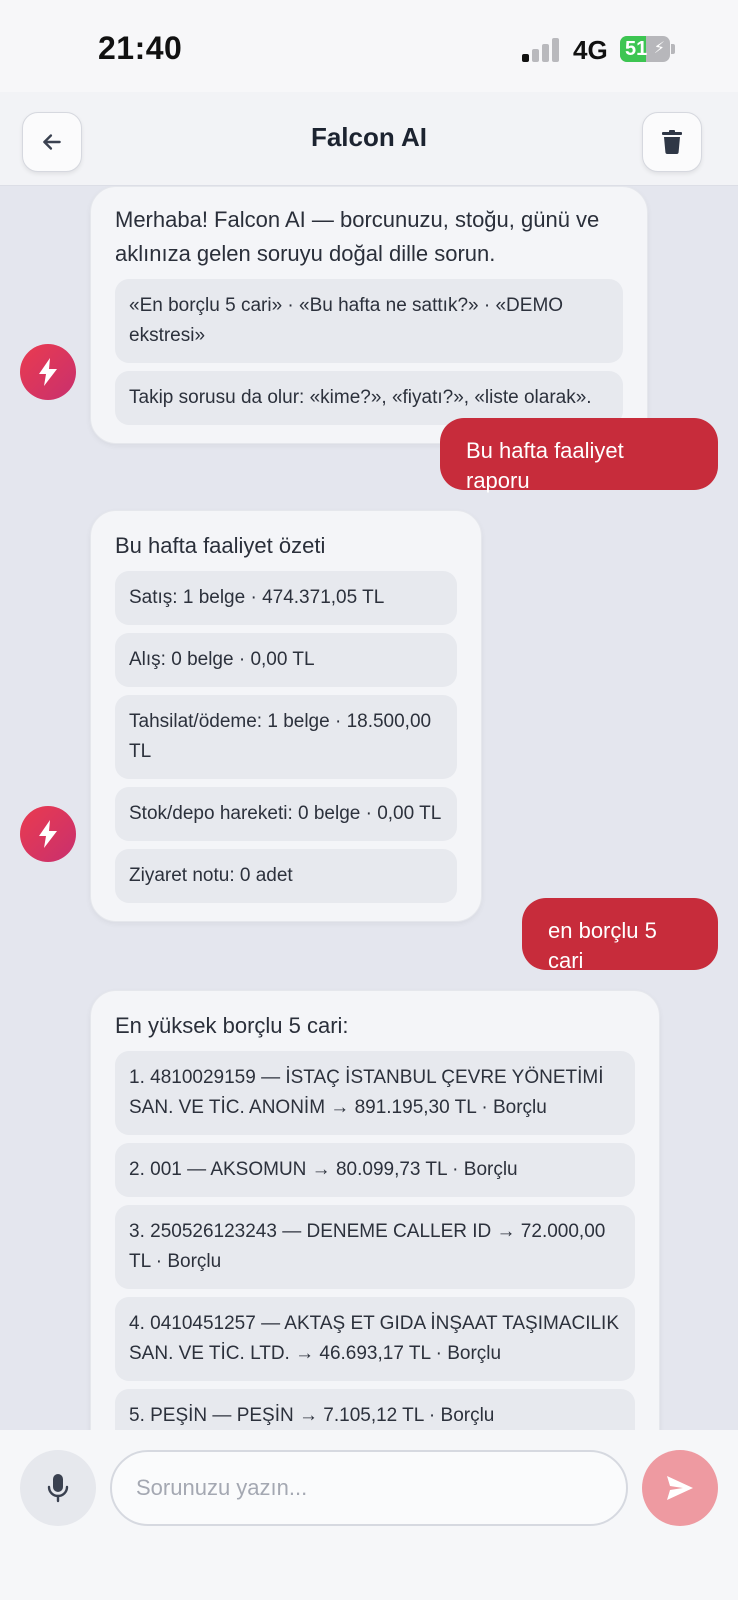  I want to click on summary-item: Stok/depo hareketi: 0 belge · 0,00 TL, so click(286, 814).